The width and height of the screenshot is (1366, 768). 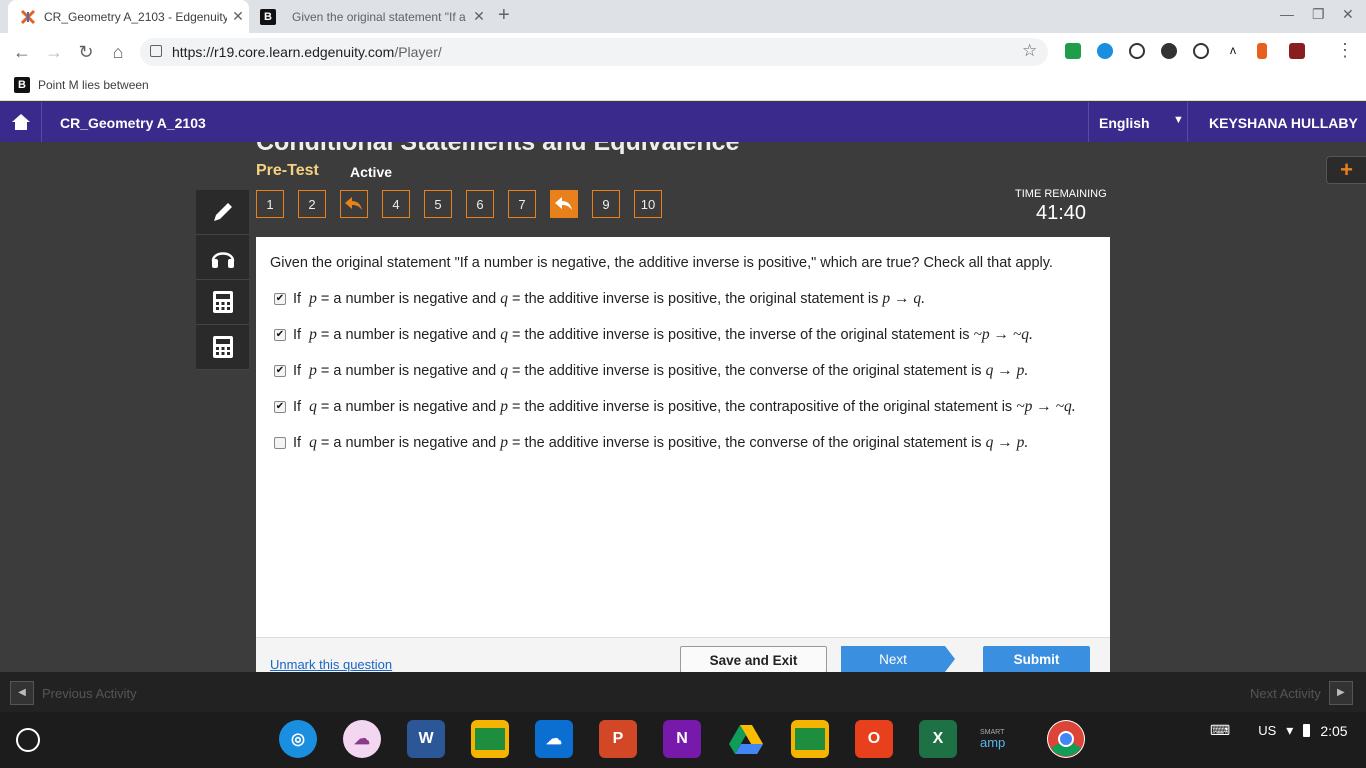 What do you see at coordinates (73, 693) in the screenshot?
I see `previous-activity-button: ◀ Previous Activity` at bounding box center [73, 693].